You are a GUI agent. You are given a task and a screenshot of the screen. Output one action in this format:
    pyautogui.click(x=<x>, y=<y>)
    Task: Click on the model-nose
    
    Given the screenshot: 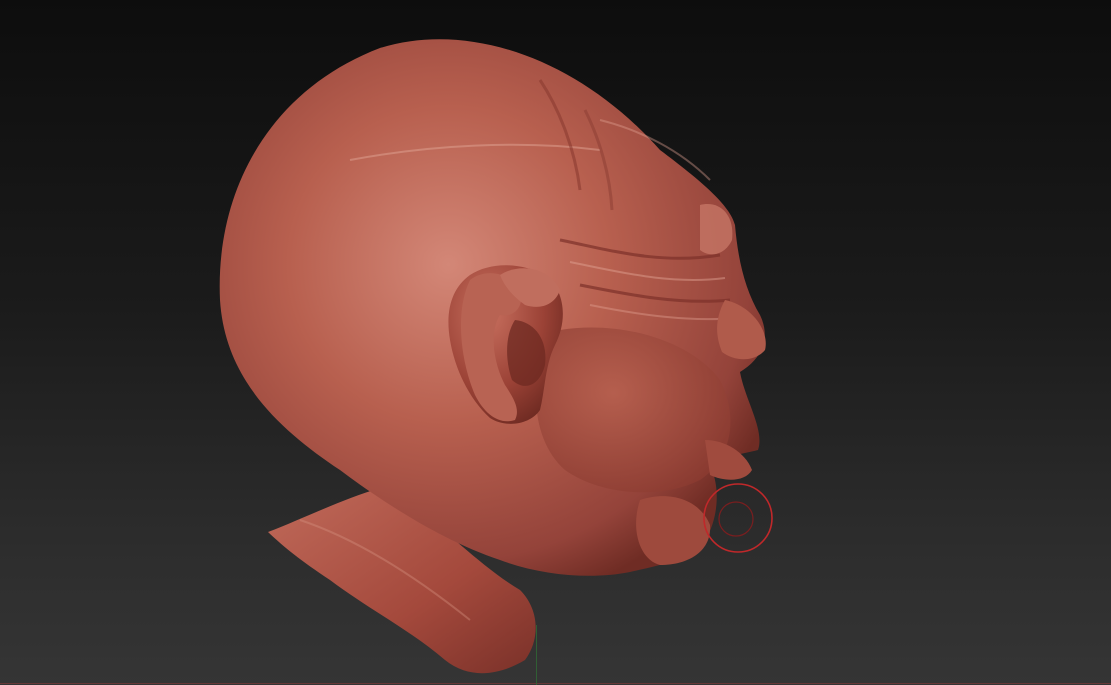 What is the action you would take?
    pyautogui.click(x=741, y=330)
    